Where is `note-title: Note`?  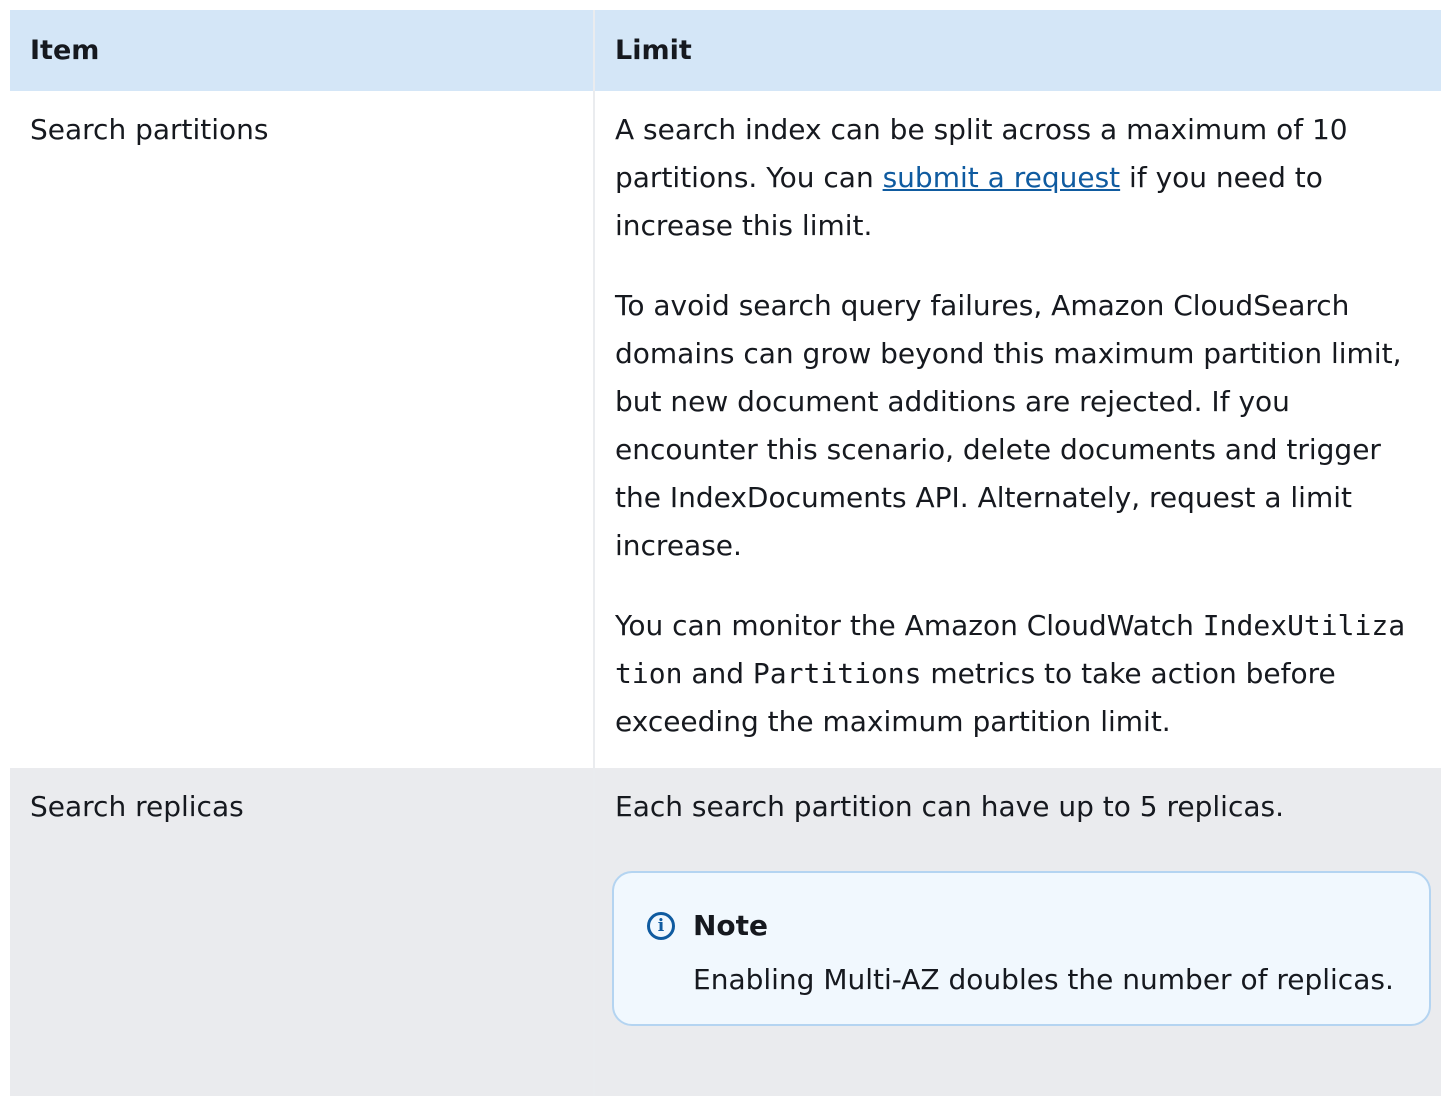
note-title: Note is located at coordinates (731, 925).